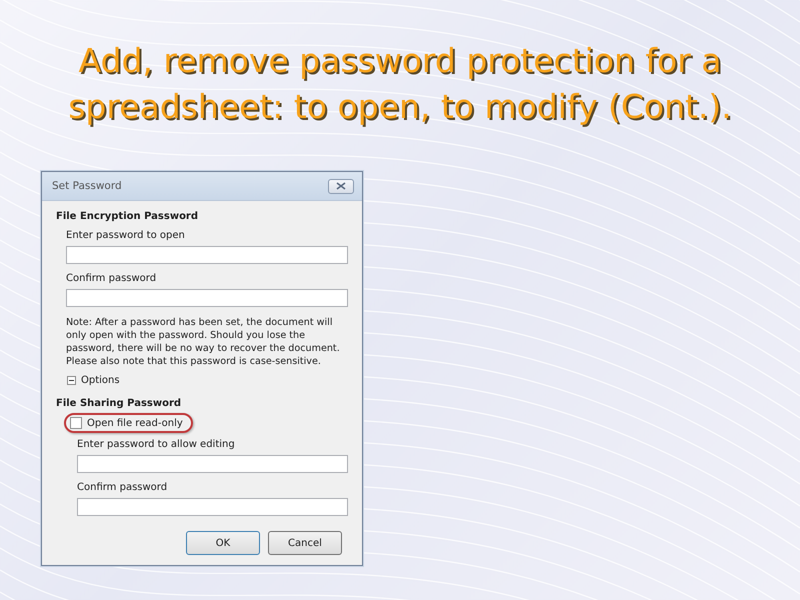  I want to click on close-icon, so click(341, 186).